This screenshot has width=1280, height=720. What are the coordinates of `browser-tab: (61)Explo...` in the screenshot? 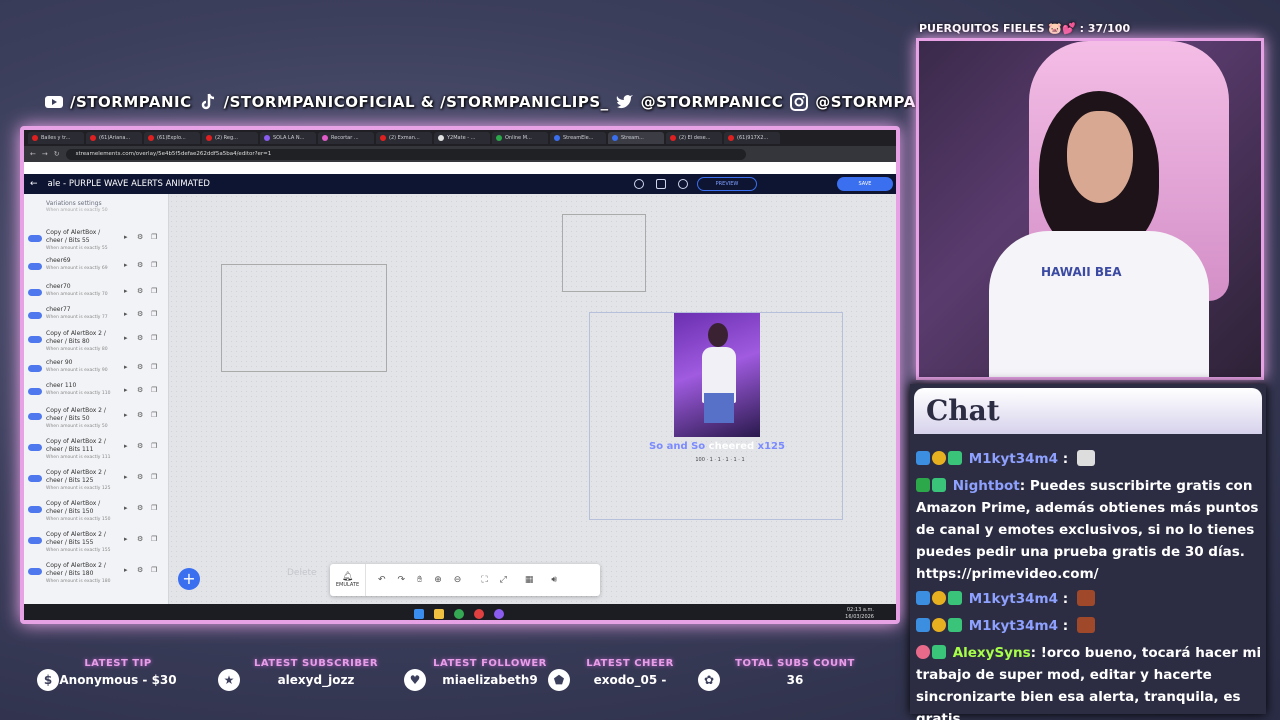 It's located at (172, 138).